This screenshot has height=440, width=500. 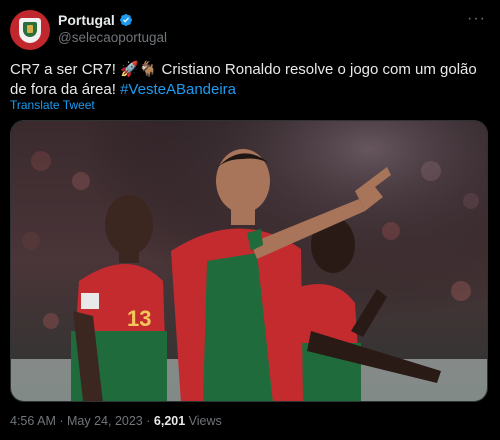 I want to click on avatar, so click(x=30, y=30).